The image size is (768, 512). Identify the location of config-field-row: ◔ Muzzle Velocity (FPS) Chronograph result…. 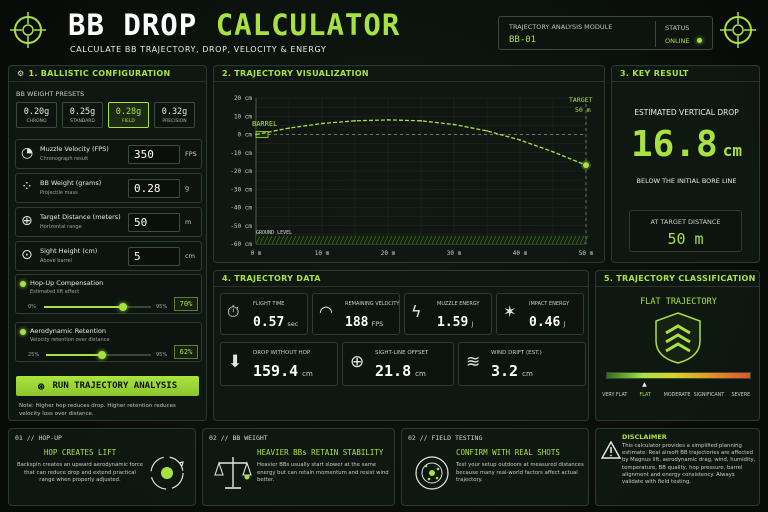
(108, 154).